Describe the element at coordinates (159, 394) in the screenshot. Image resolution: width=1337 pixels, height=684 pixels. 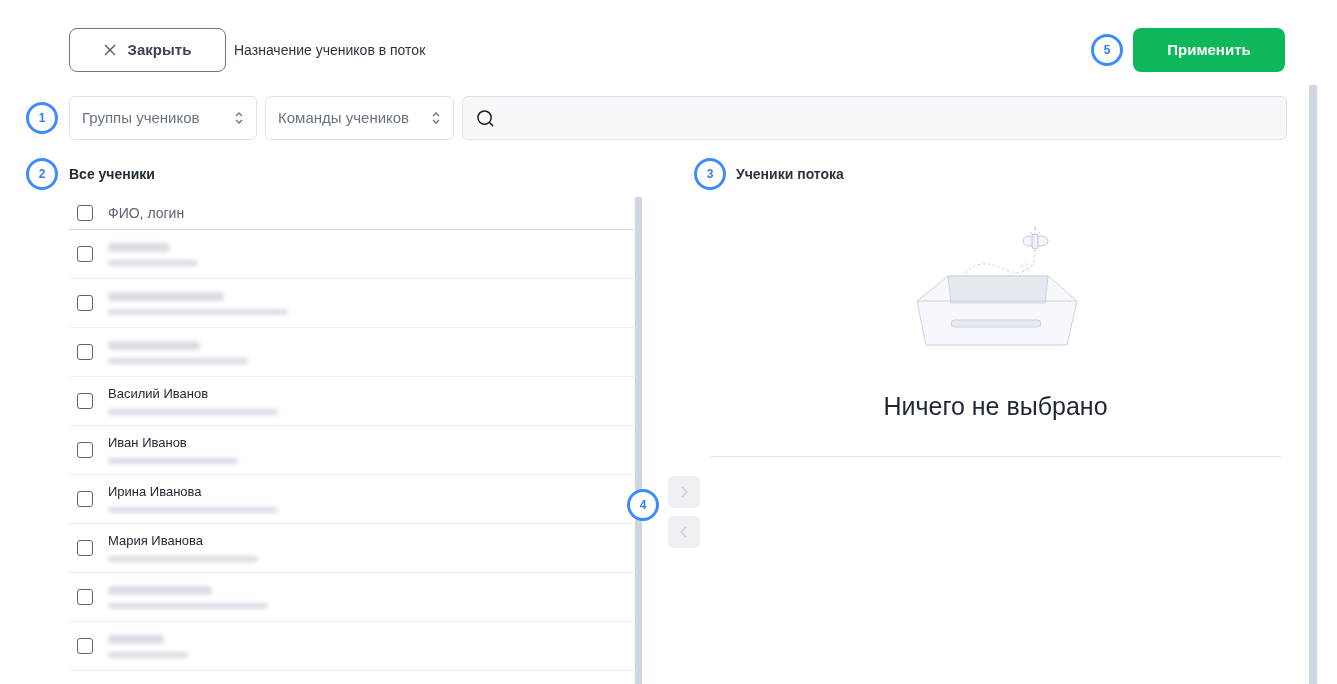
I see `student-name: Василий Иванов` at that location.